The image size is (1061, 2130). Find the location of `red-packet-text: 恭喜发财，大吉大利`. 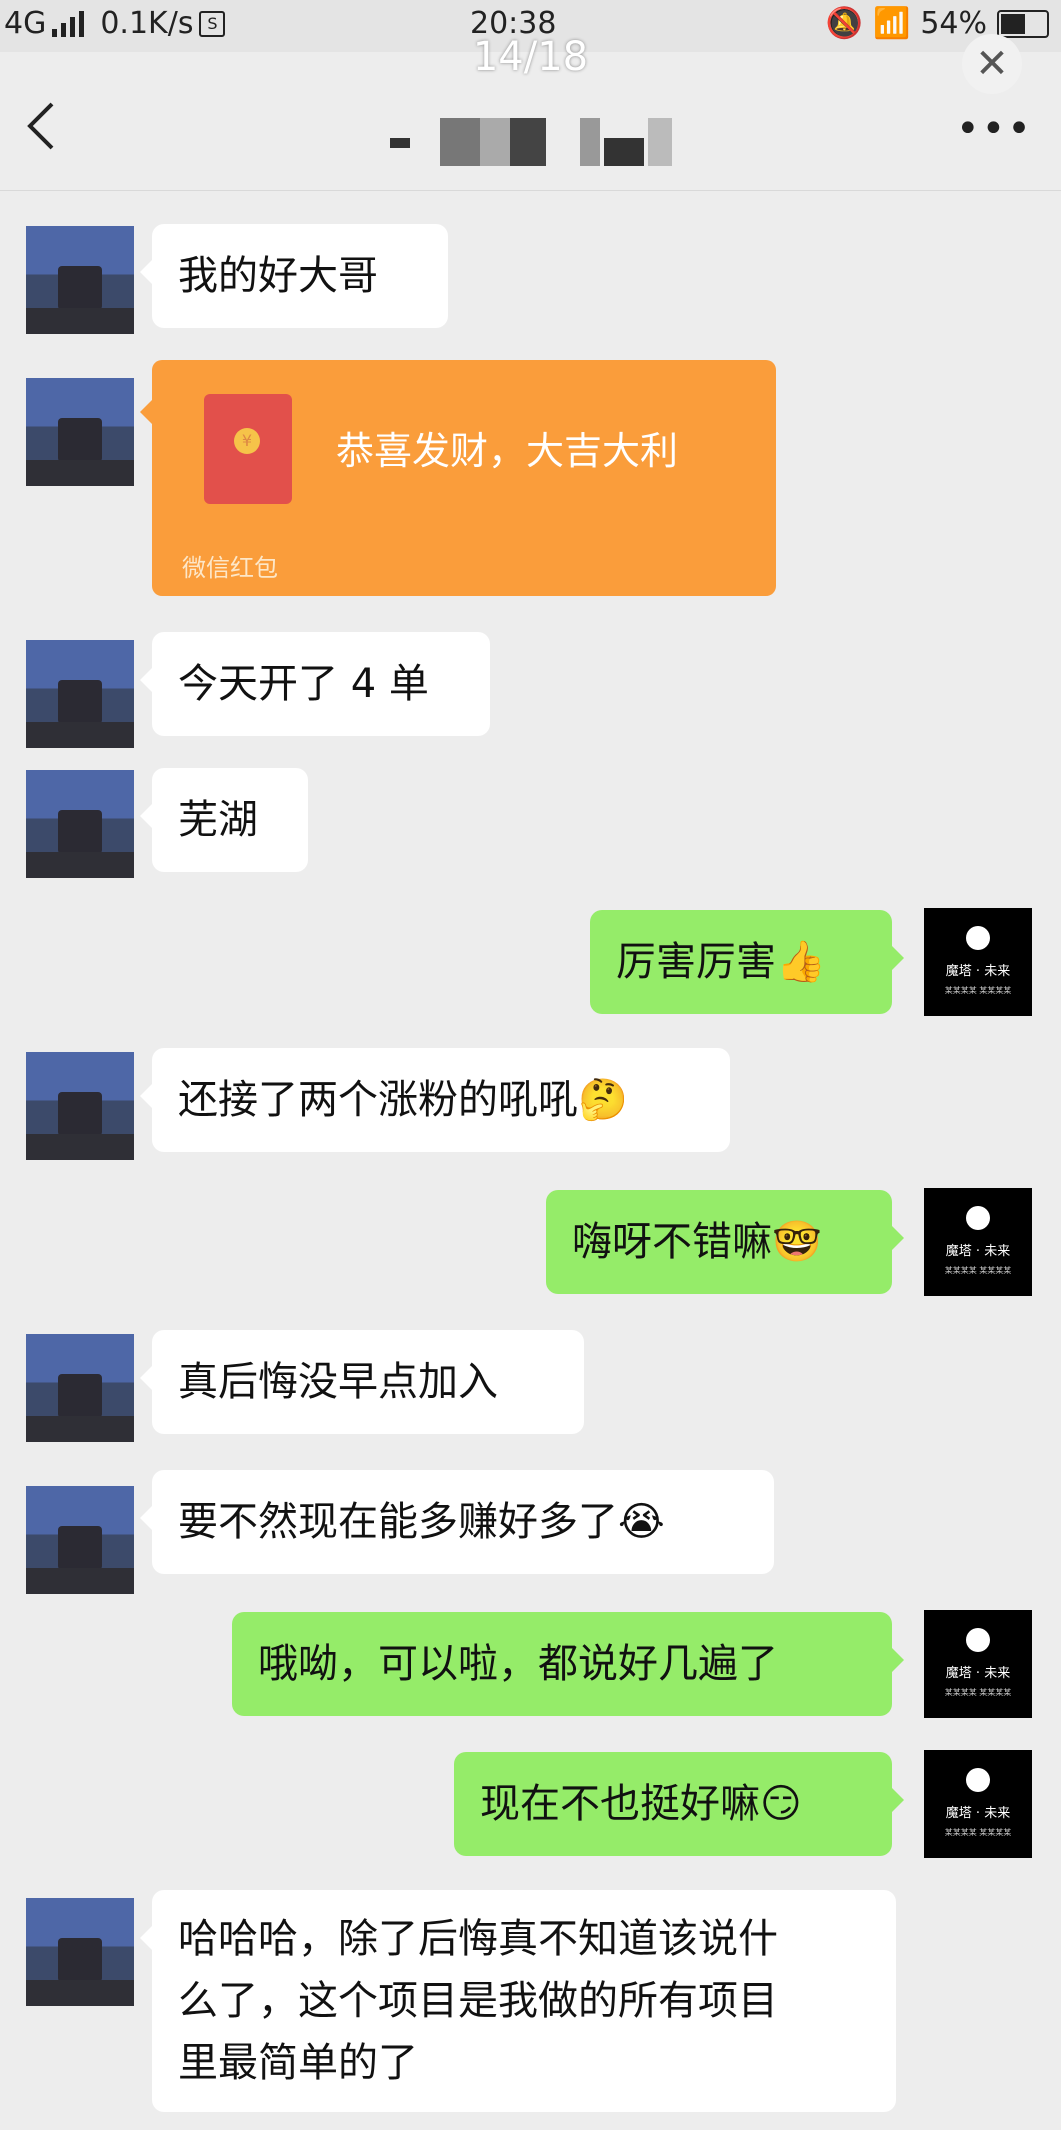

red-packet-text: 恭喜发财，大吉大利 is located at coordinates (507, 451).